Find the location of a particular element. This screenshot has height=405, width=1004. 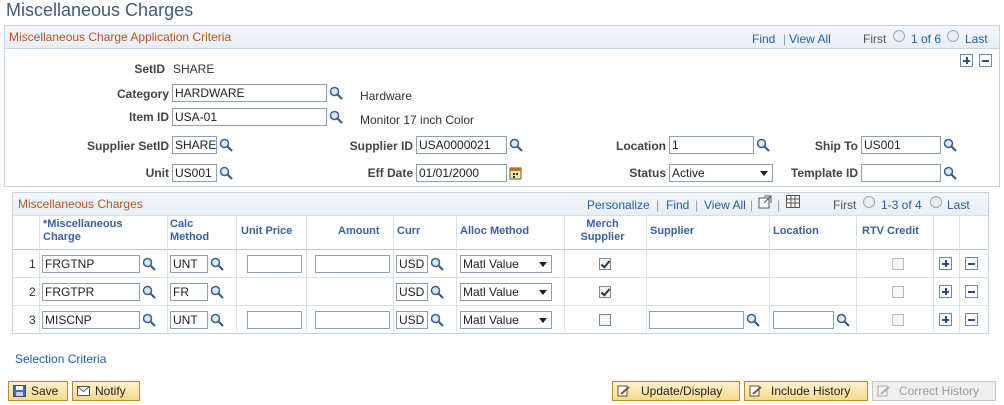

download-grid-icon is located at coordinates (793, 201).